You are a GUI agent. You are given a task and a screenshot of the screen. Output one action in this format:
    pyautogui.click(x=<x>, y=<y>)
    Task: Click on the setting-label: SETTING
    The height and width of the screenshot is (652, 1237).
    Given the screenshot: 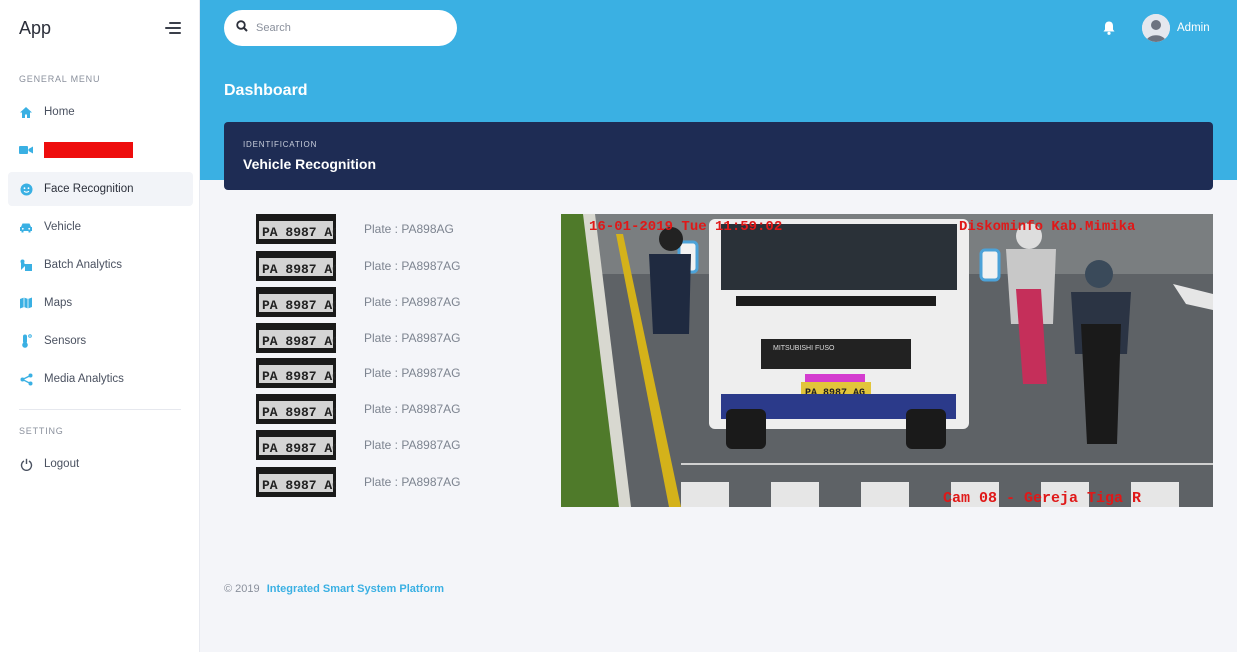 What is the action you would take?
    pyautogui.click(x=41, y=431)
    